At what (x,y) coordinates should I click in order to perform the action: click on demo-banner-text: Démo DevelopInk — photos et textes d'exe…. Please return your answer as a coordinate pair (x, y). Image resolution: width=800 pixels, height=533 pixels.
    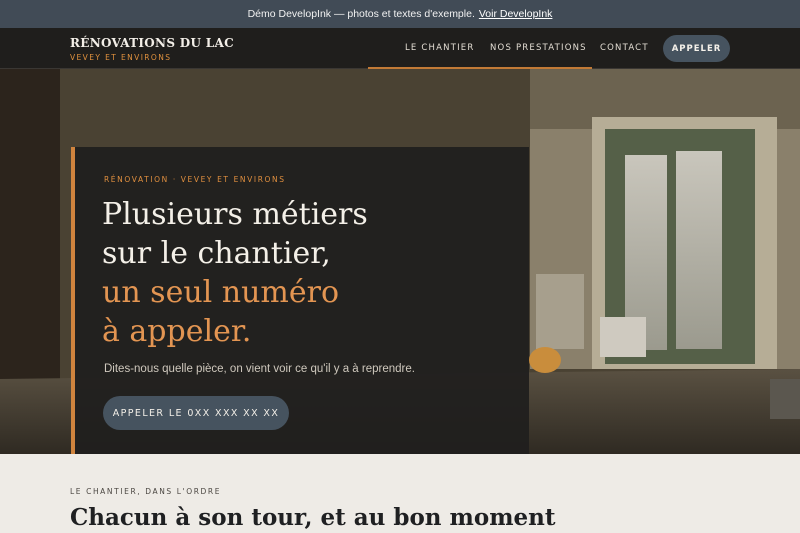
    Looking at the image, I should click on (361, 14).